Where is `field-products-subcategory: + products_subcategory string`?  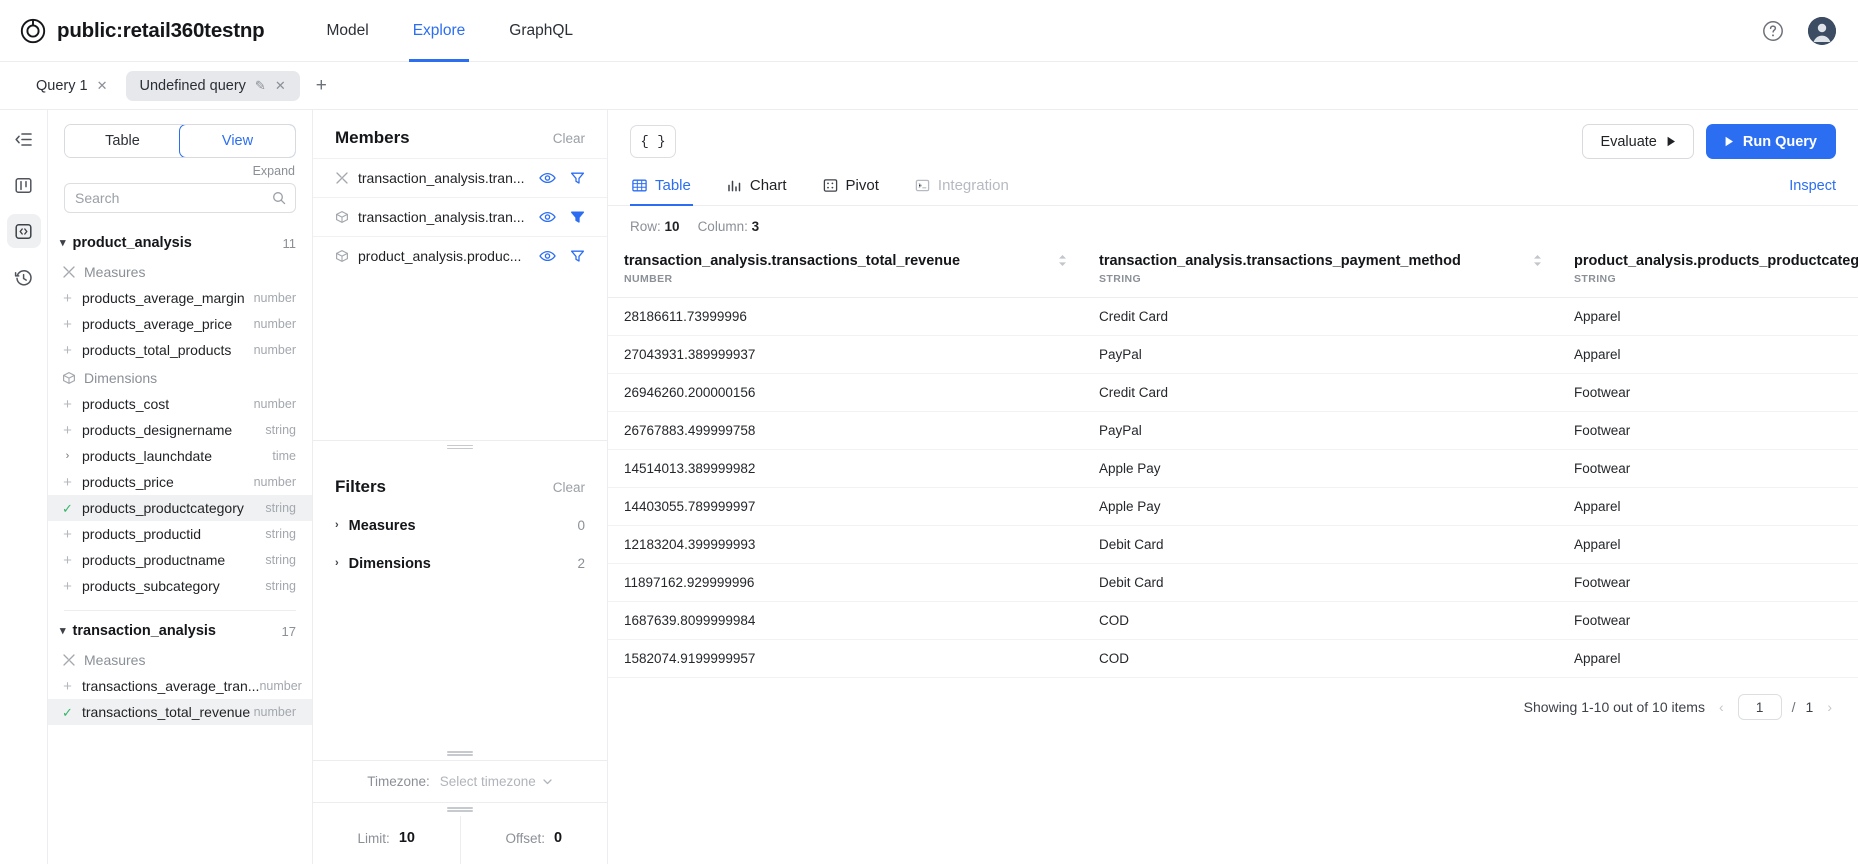 field-products-subcategory: + products_subcategory string is located at coordinates (180, 586).